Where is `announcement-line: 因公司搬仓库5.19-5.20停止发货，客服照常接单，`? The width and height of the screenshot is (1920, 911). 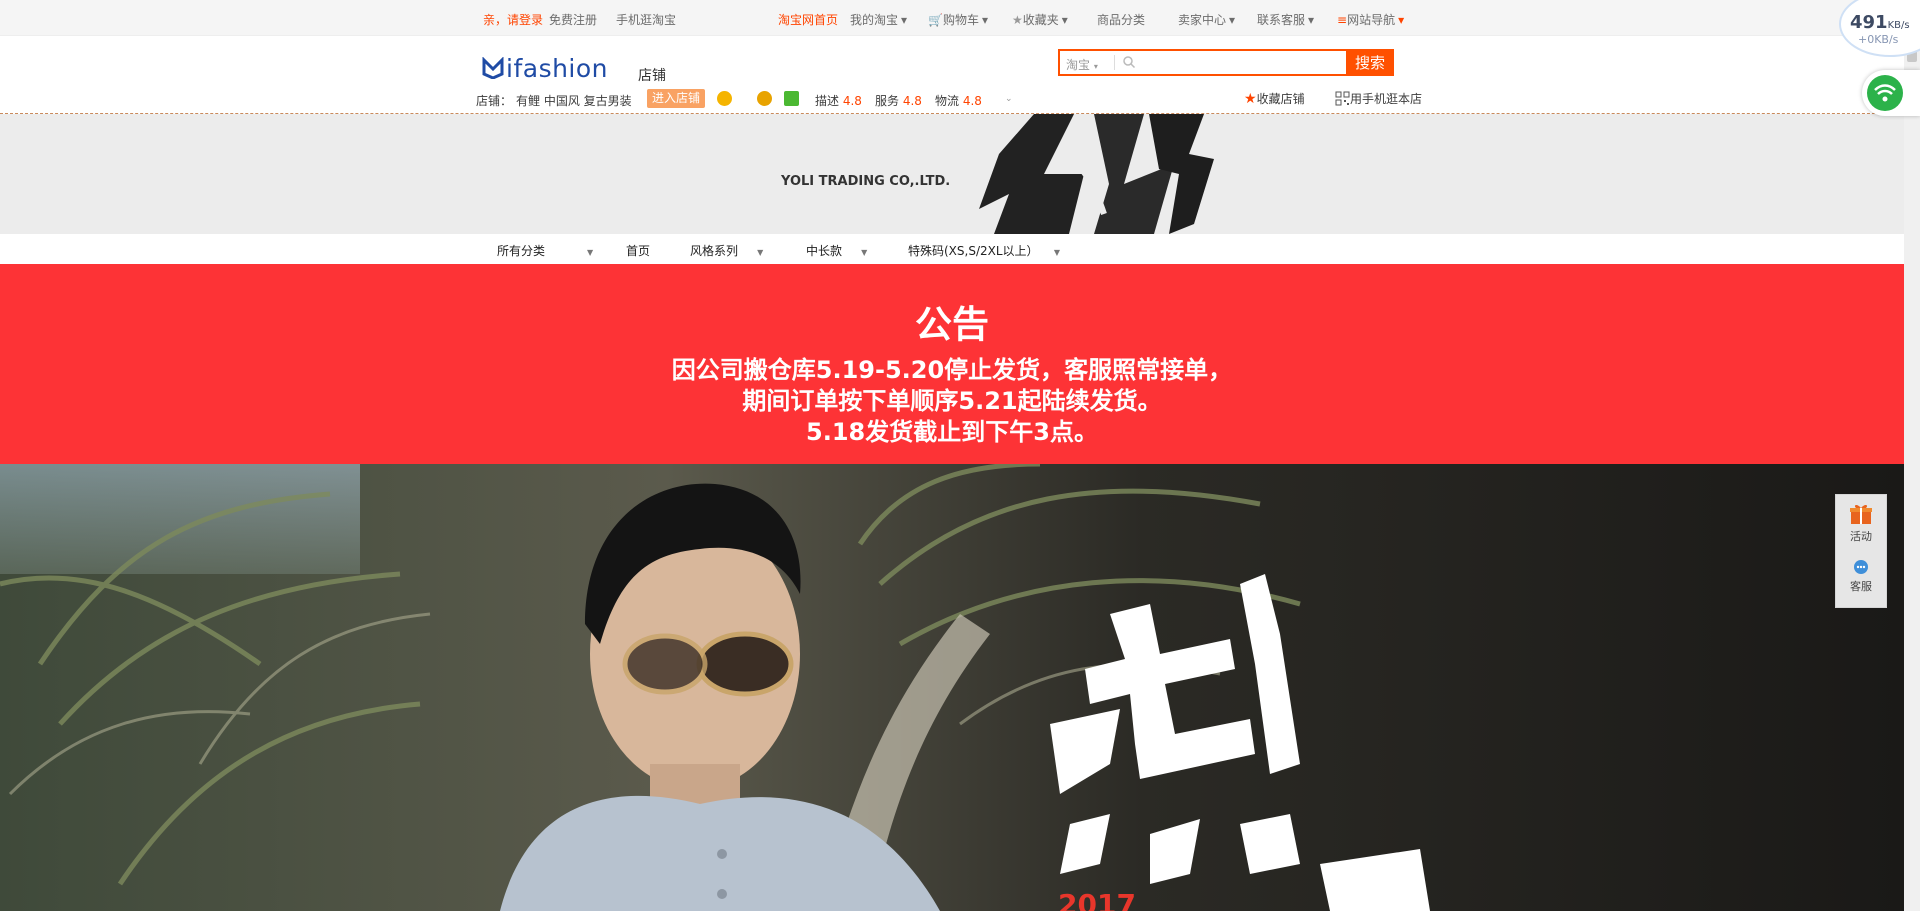
announcement-line: 因公司搬仓库5.19-5.20停止发货，客服照常接单， is located at coordinates (952, 370).